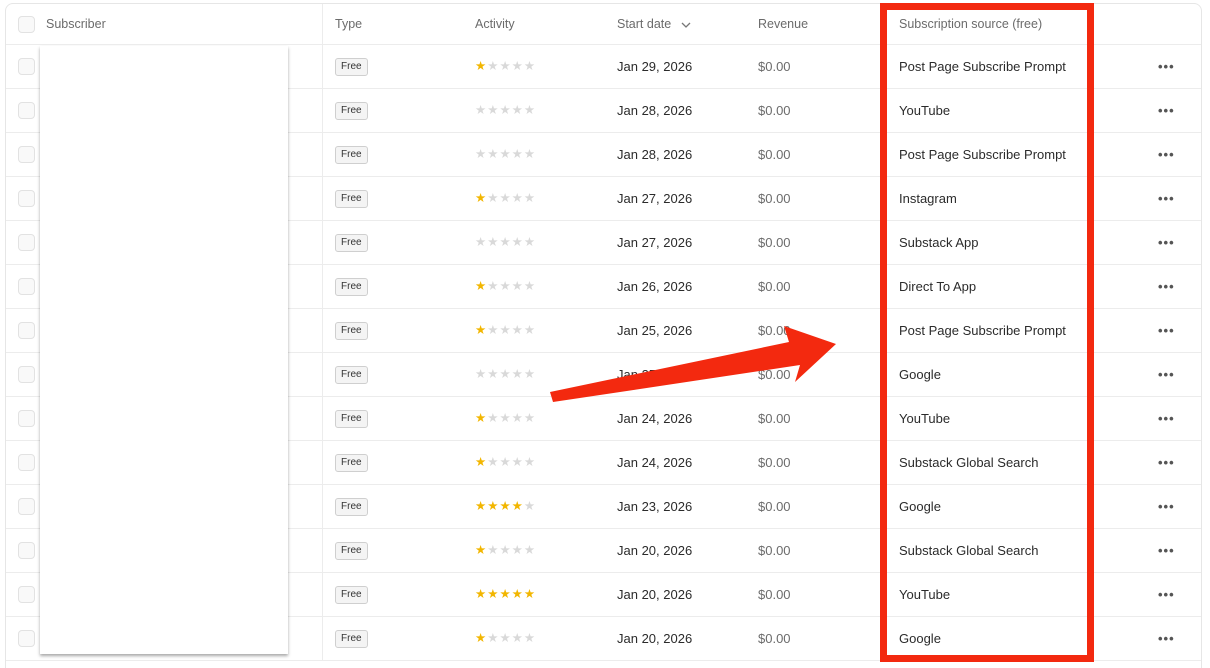  I want to click on start-date-cell: Jan 24, 2026, so click(655, 462).